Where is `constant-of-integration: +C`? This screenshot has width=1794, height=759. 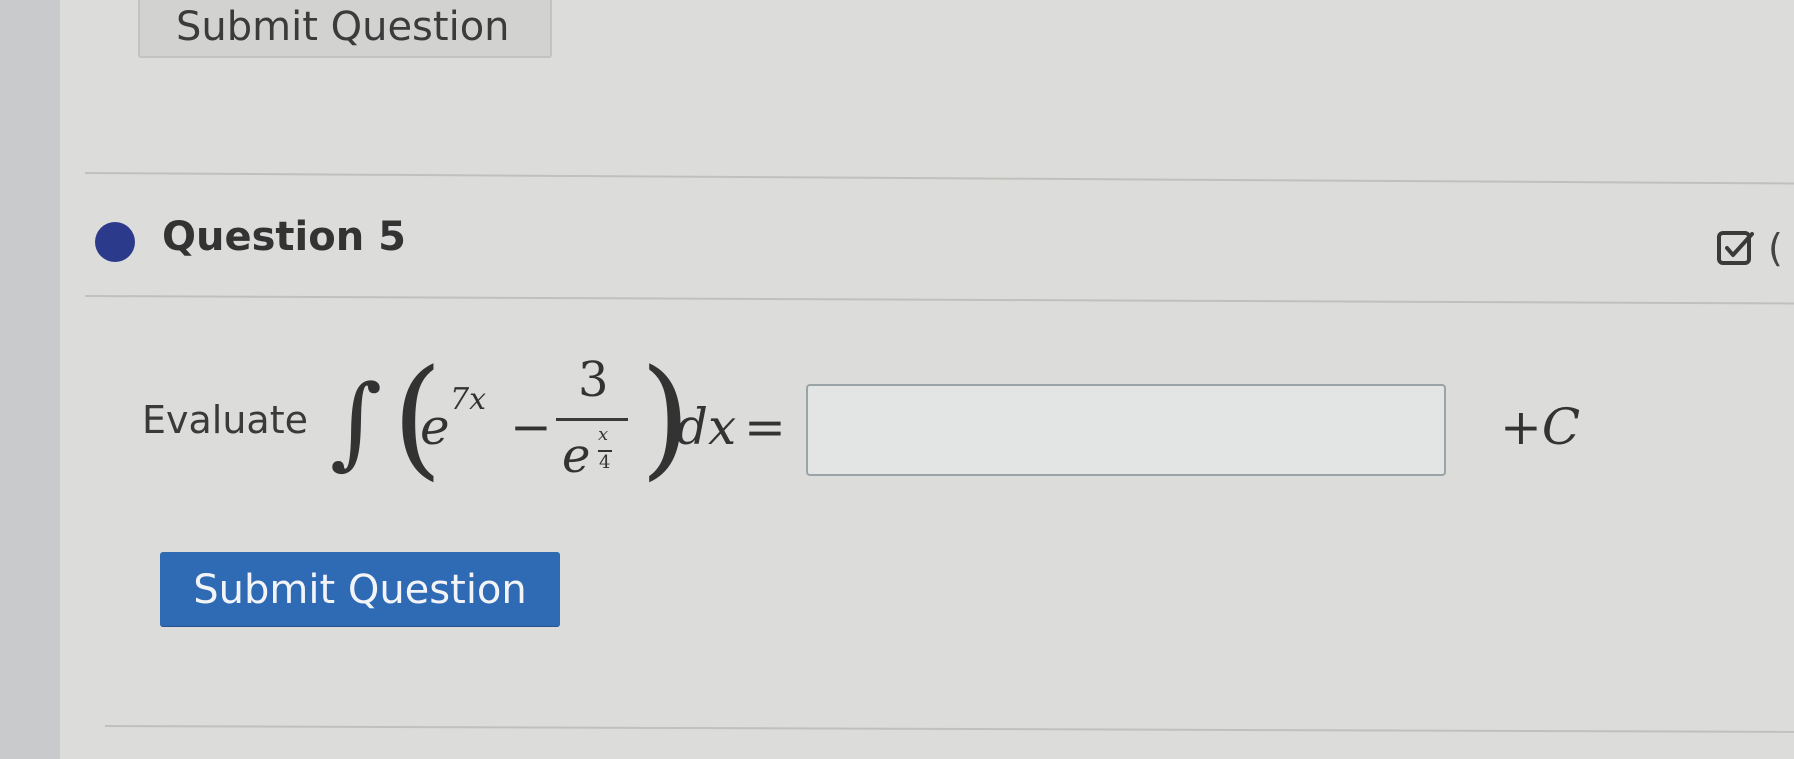 constant-of-integration: +C is located at coordinates (1540, 427).